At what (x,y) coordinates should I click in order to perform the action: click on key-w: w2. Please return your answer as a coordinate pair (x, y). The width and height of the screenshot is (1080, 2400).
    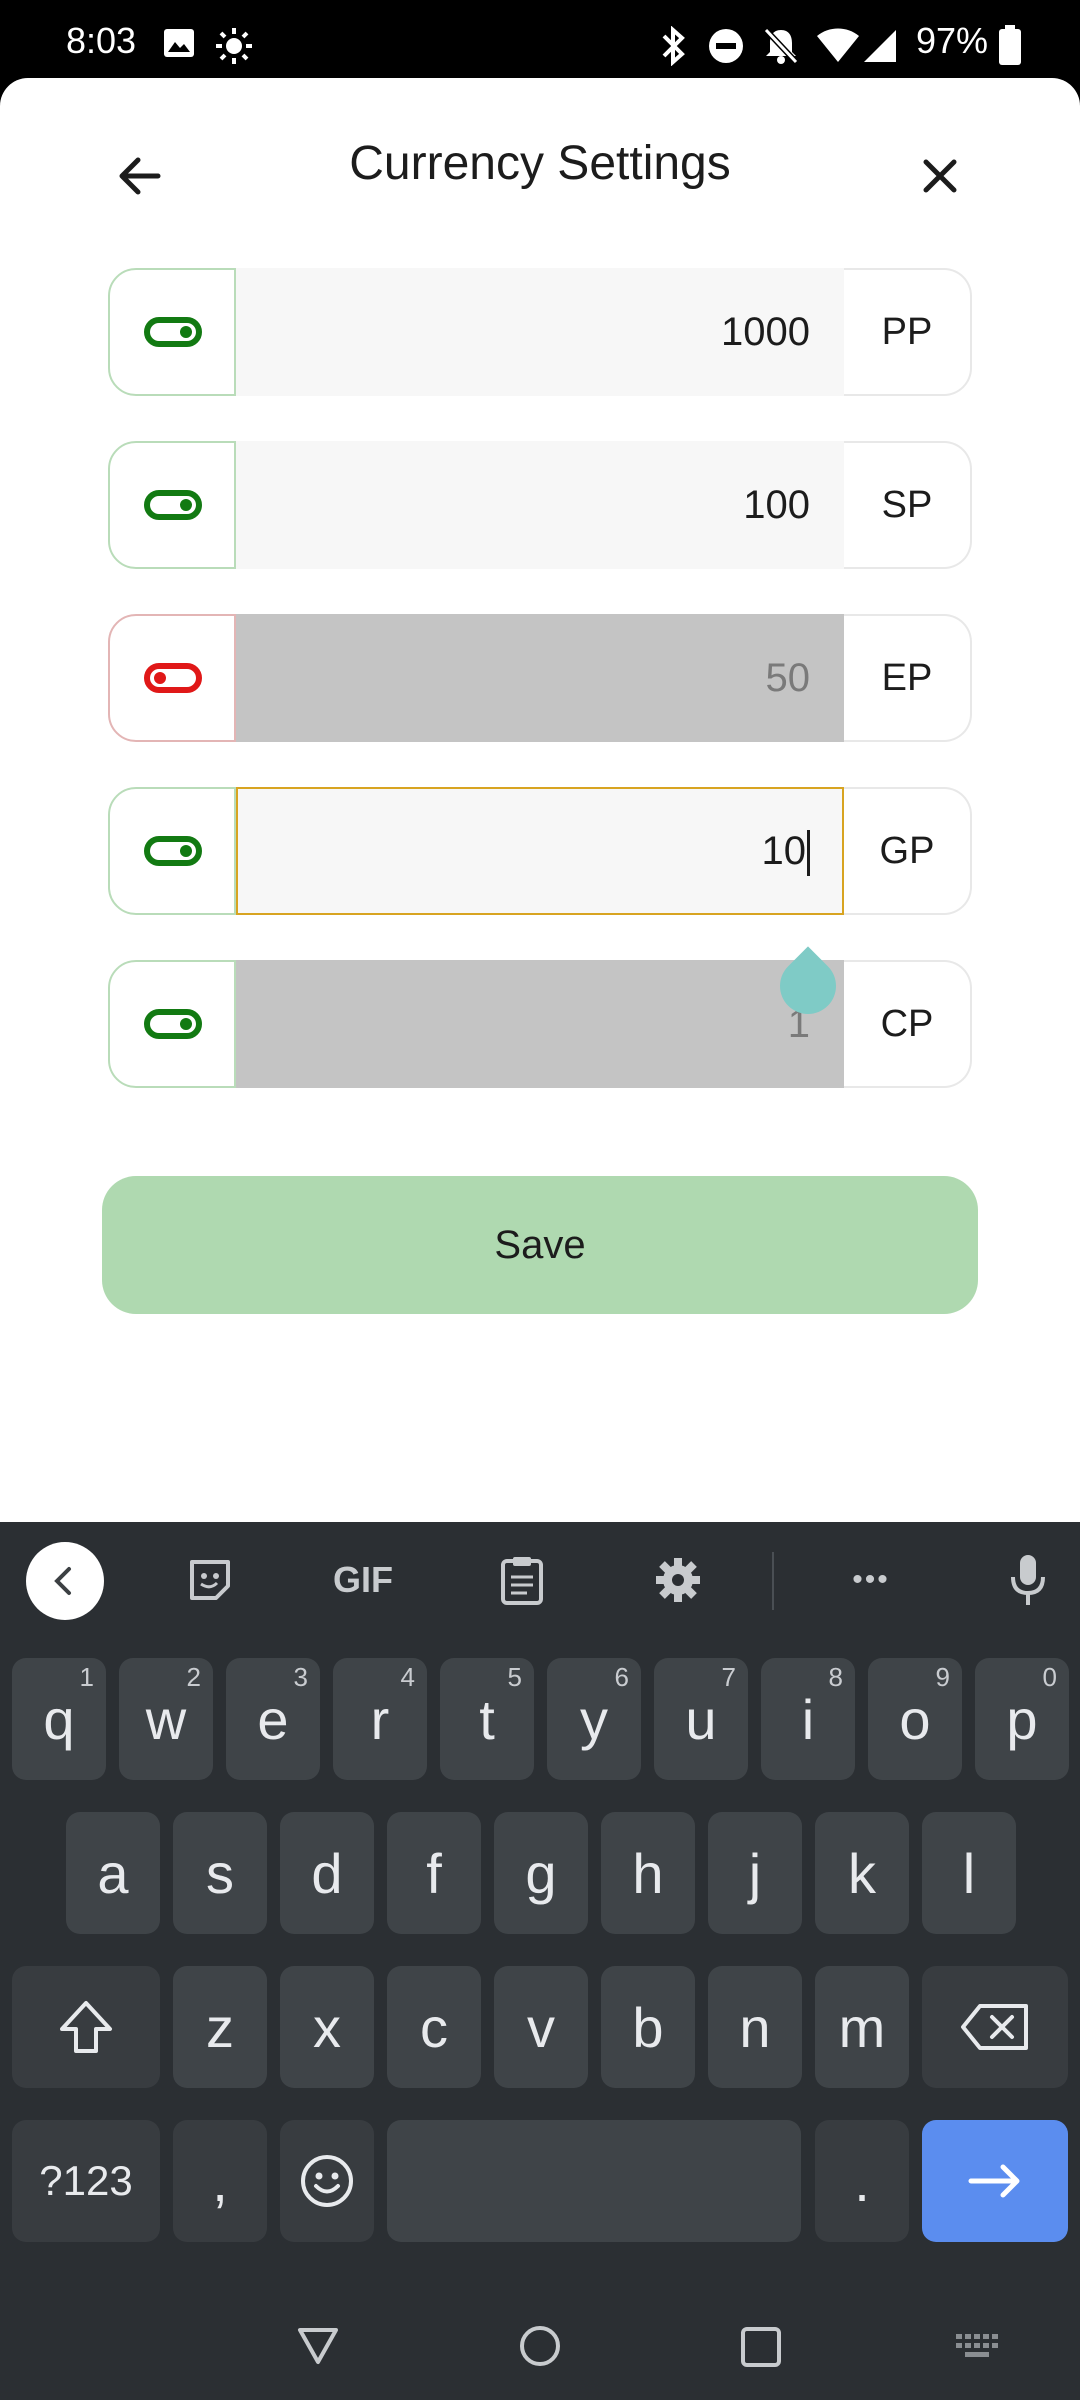
    Looking at the image, I should click on (166, 1719).